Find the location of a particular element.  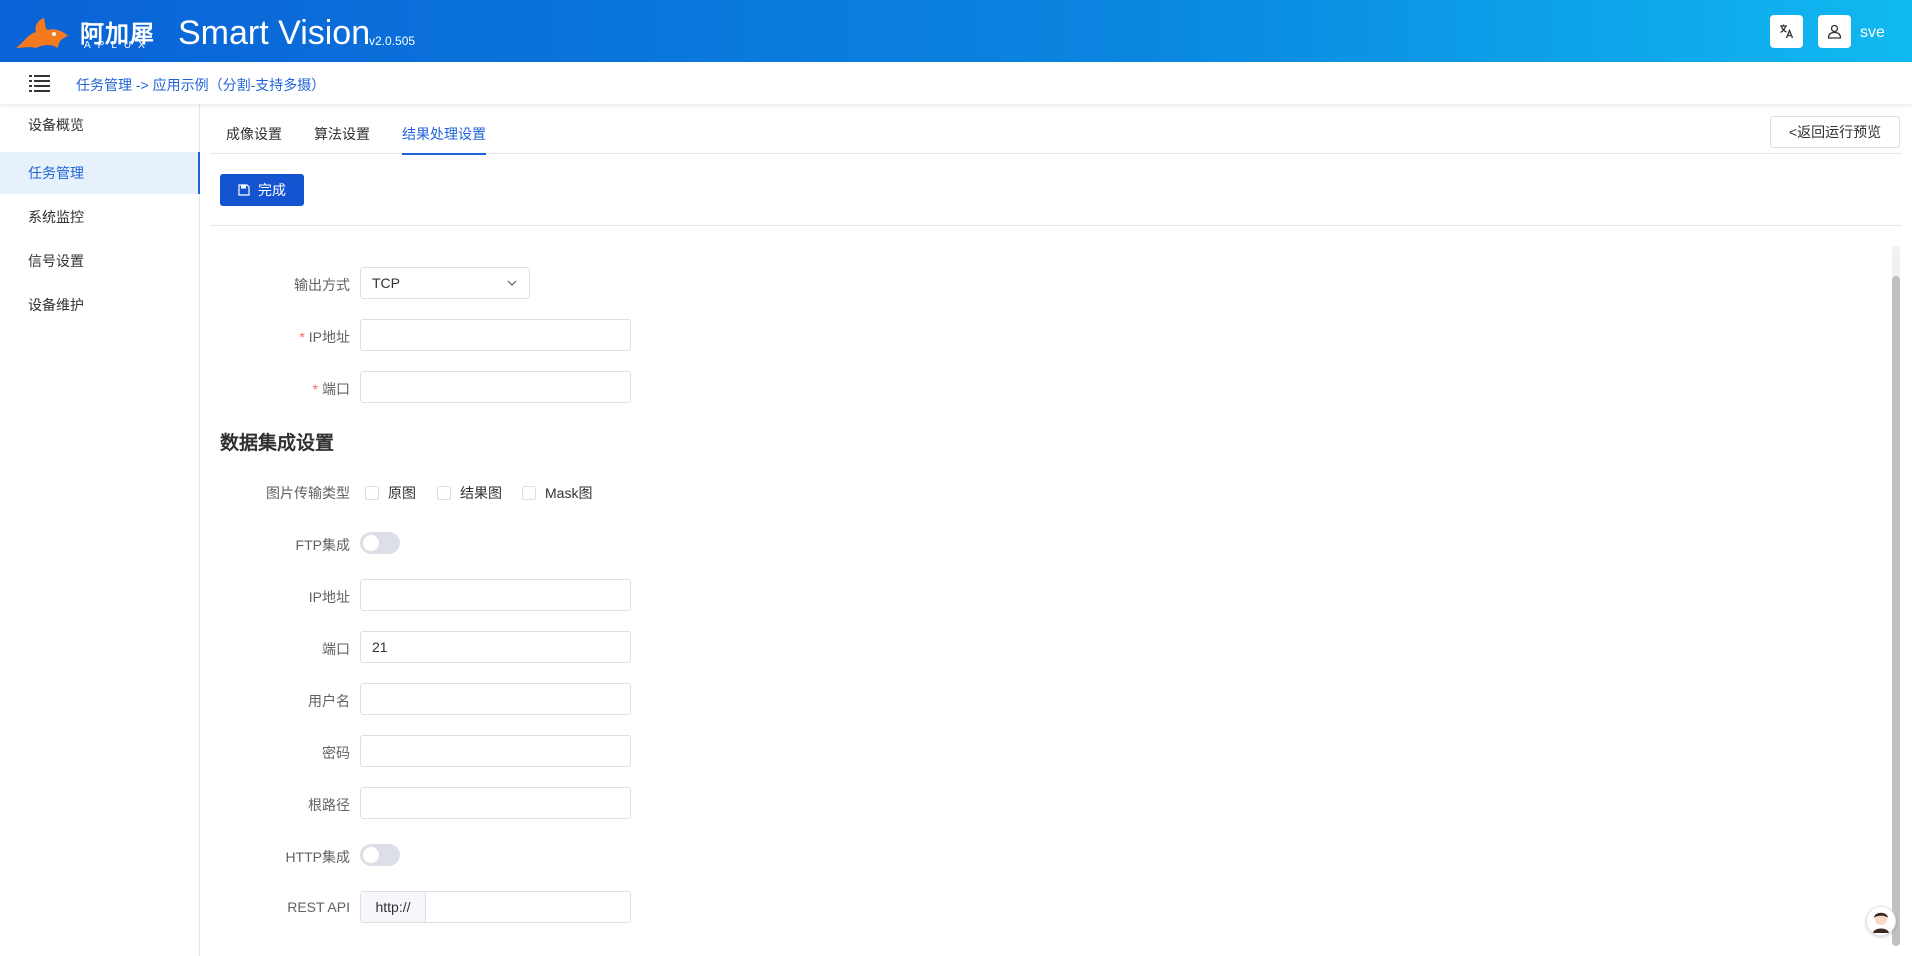

http-integration-switch is located at coordinates (380, 855).